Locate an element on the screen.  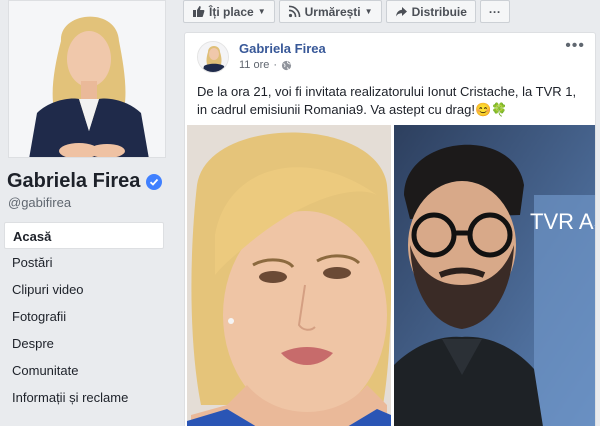
post-author-name: Gabriela Firea is located at coordinates (282, 48).